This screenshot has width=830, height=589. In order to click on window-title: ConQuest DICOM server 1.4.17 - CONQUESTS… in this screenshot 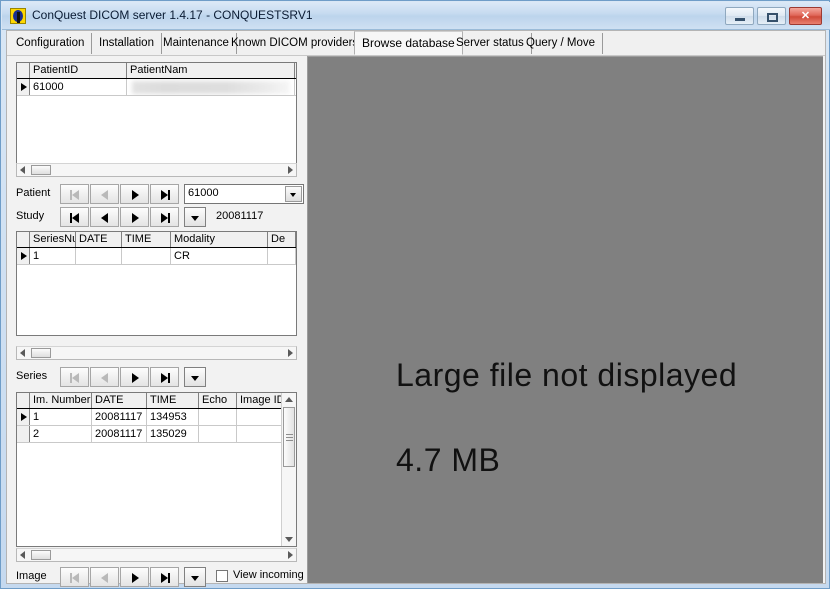, I will do `click(172, 15)`.